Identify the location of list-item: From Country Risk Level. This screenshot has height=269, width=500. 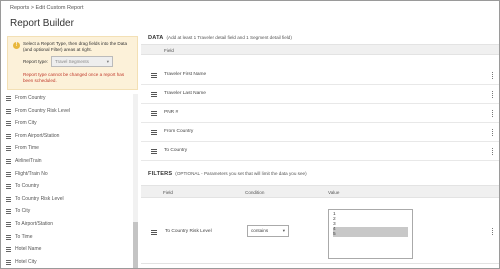
(68, 112).